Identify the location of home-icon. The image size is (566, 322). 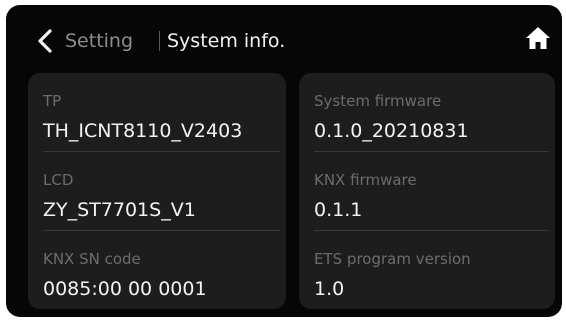
(538, 38).